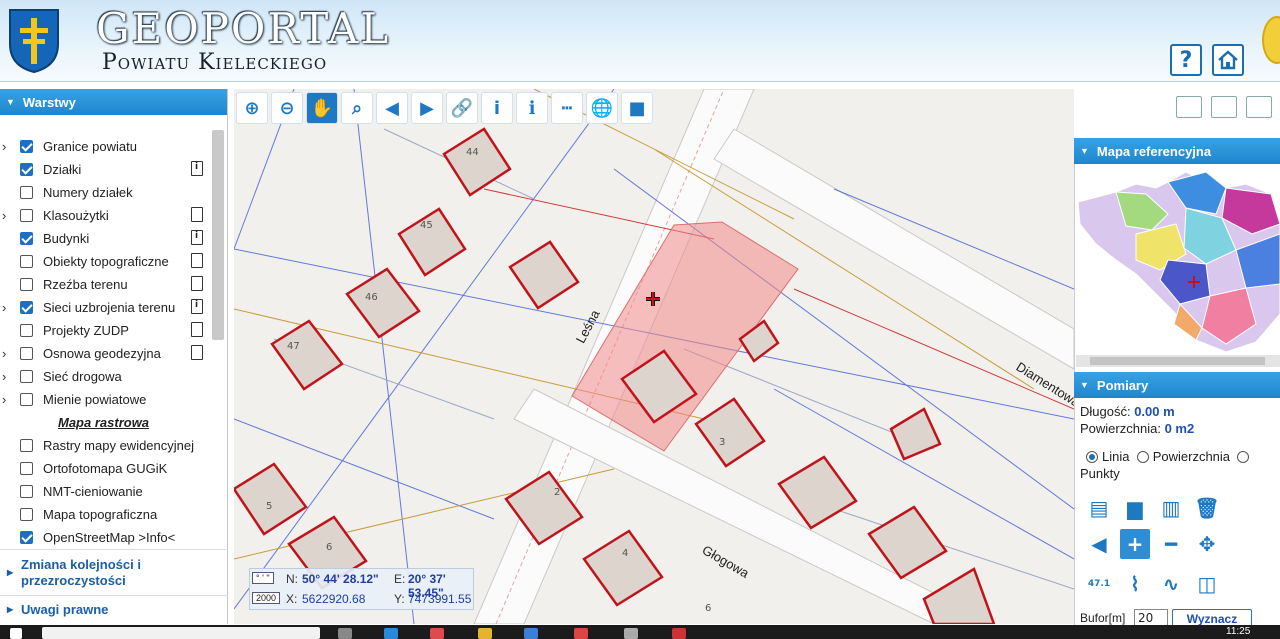 The width and height of the screenshot is (1280, 639). I want to click on layer-item: Budynki, so click(106, 240).